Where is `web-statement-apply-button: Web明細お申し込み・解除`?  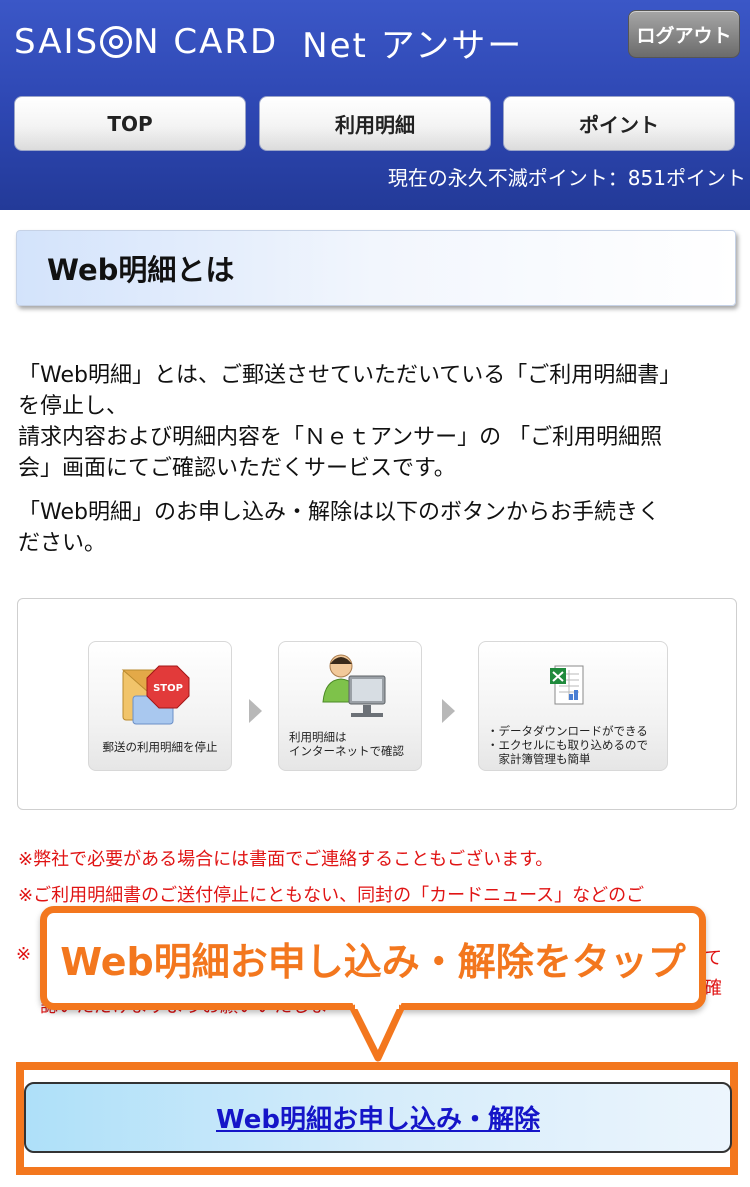 web-statement-apply-button: Web明細お申し込み・解除 is located at coordinates (378, 1117).